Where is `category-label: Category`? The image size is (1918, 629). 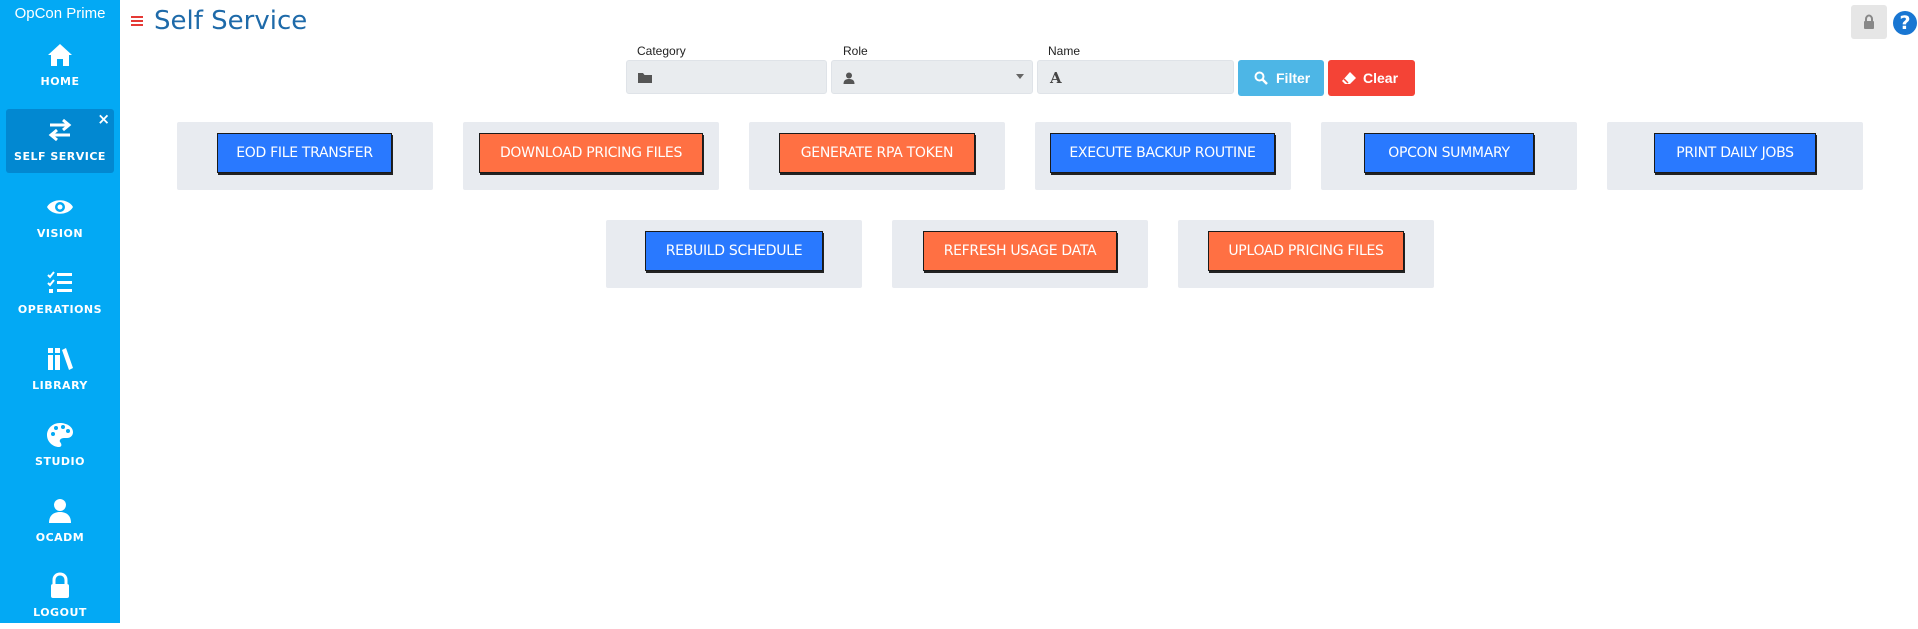
category-label: Category is located at coordinates (661, 51).